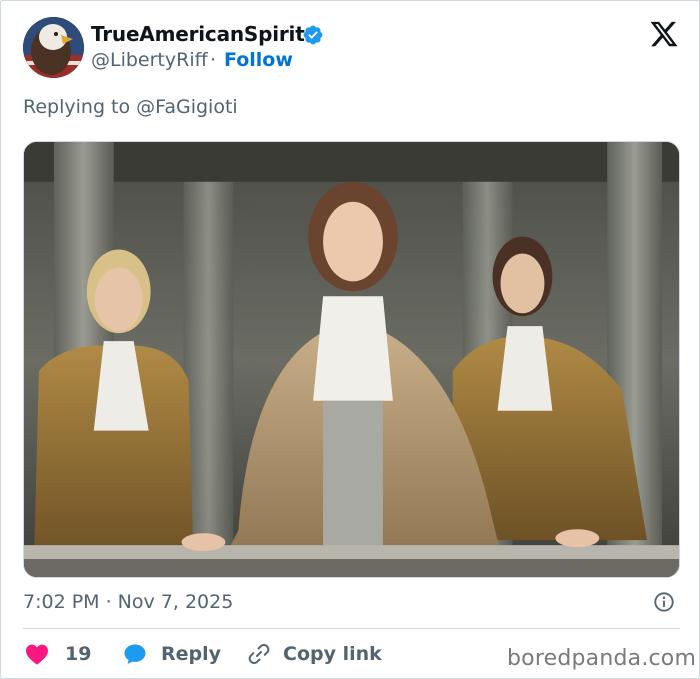 This screenshot has height=679, width=700. I want to click on copy-link-label: Copy link, so click(332, 654).